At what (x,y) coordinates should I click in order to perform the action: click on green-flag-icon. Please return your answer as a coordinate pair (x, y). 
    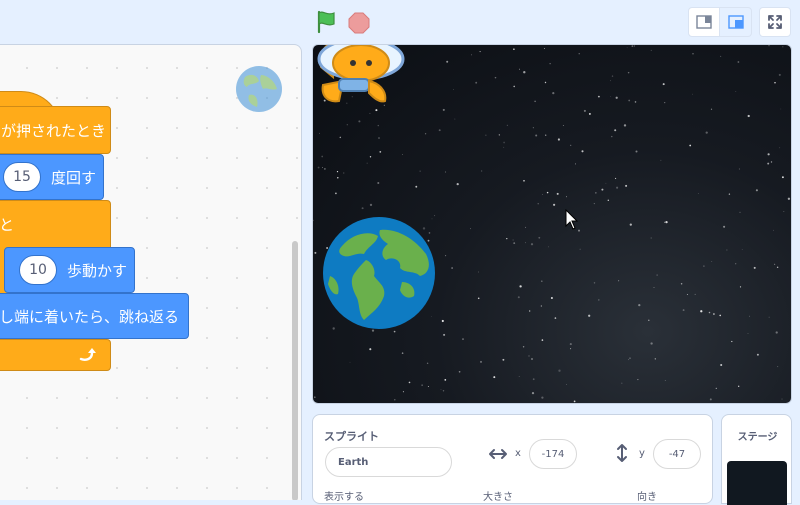
    Looking at the image, I should click on (327, 22).